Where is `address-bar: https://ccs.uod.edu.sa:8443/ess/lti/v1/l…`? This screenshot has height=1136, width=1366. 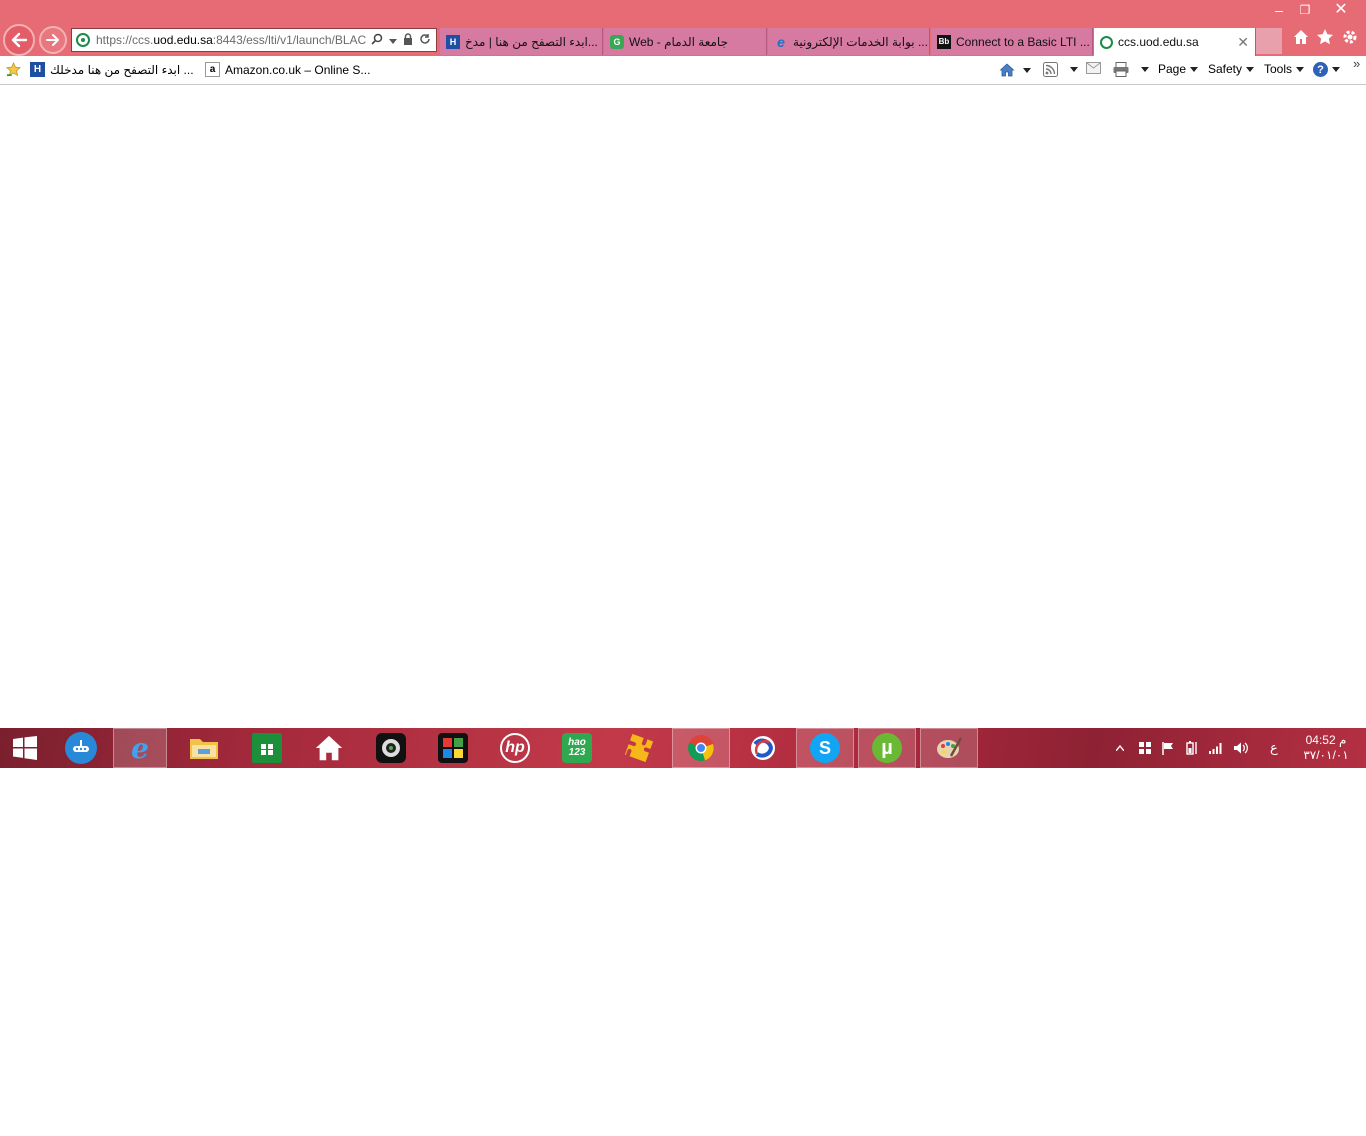 address-bar: https://ccs.uod.edu.sa:8443/ess/lti/v1/l… is located at coordinates (254, 40).